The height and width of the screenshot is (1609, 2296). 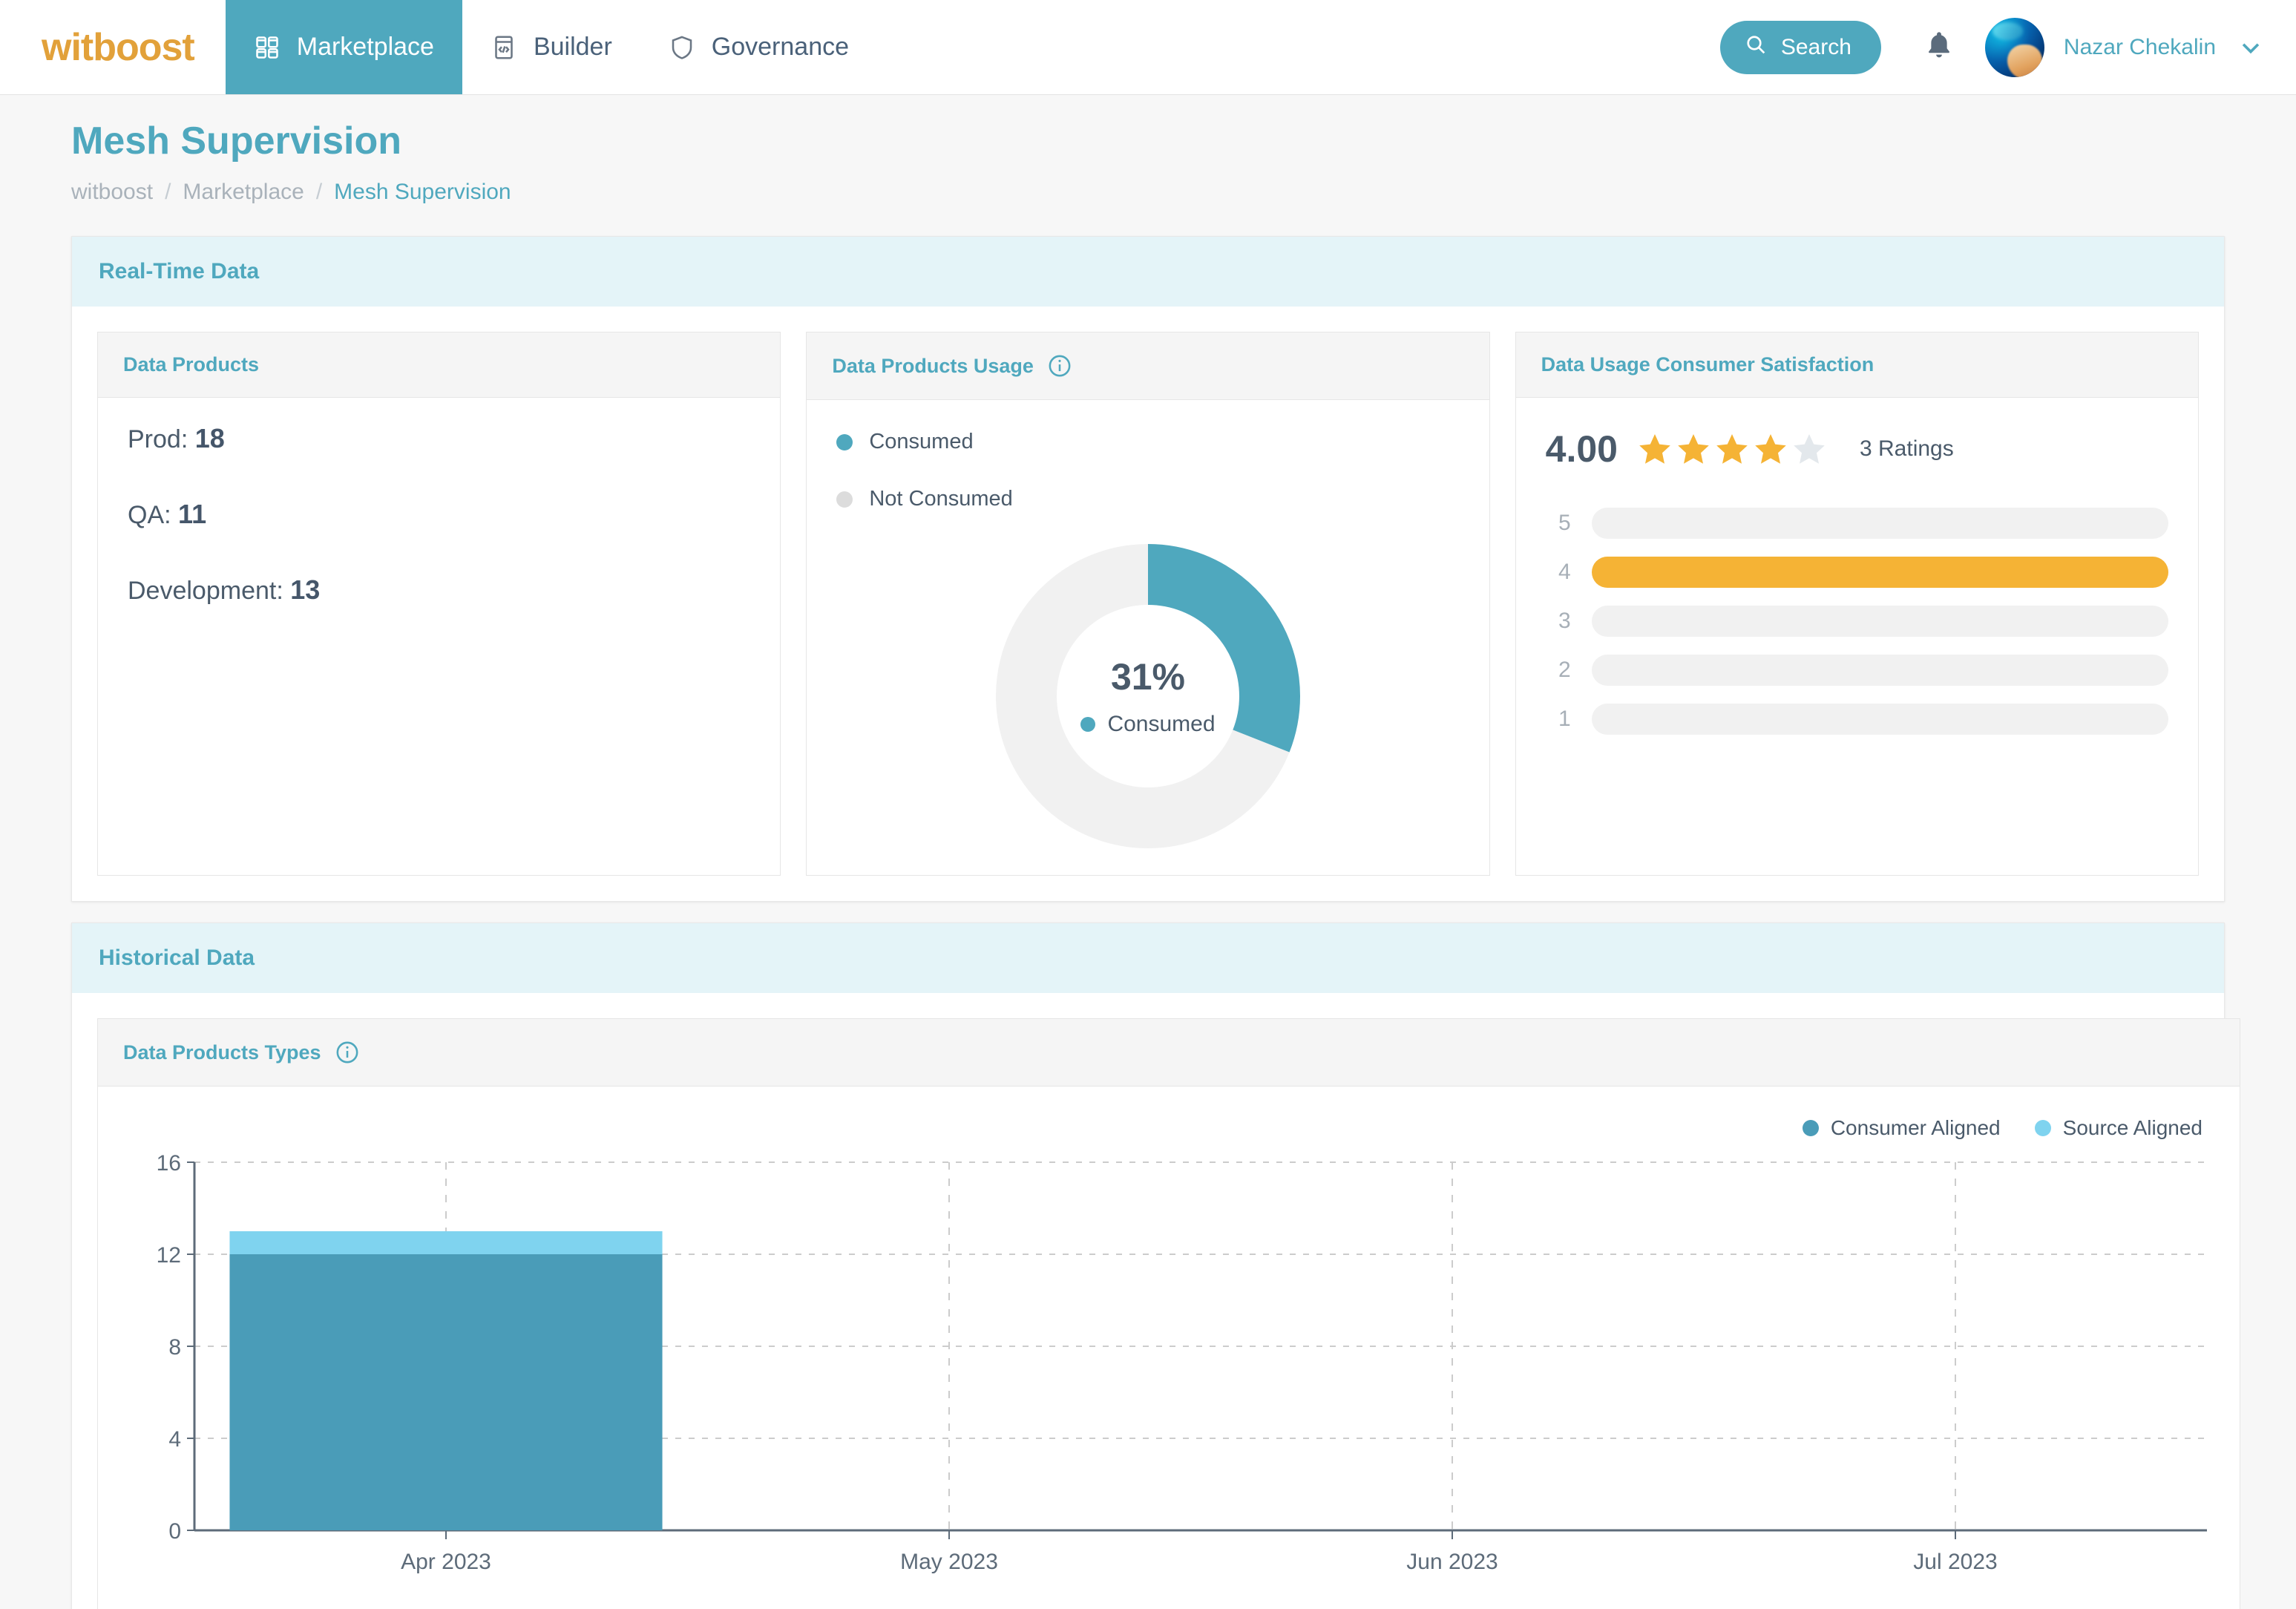 What do you see at coordinates (439, 514) in the screenshot?
I see `data-products-row-qa: QA: 11` at bounding box center [439, 514].